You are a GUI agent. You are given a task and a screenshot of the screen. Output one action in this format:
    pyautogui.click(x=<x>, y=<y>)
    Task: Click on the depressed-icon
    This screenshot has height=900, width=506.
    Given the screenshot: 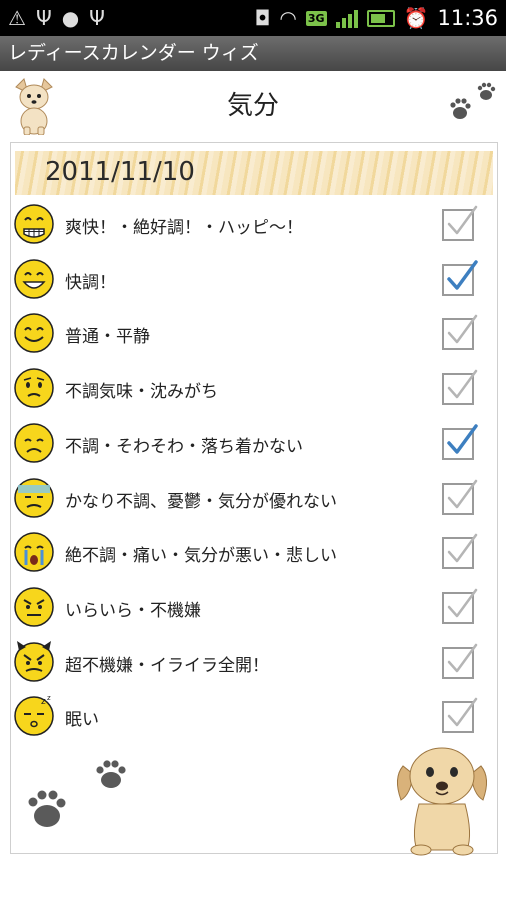 What is the action you would take?
    pyautogui.click(x=34, y=497)
    